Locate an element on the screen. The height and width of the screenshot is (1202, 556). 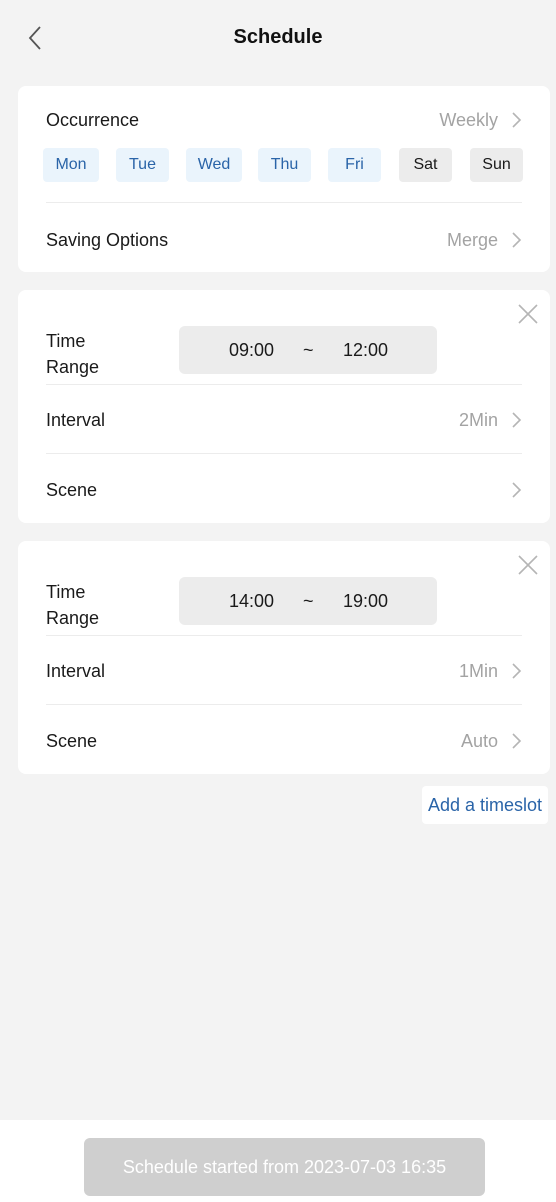
occurrence-label: Occurrence is located at coordinates (93, 120).